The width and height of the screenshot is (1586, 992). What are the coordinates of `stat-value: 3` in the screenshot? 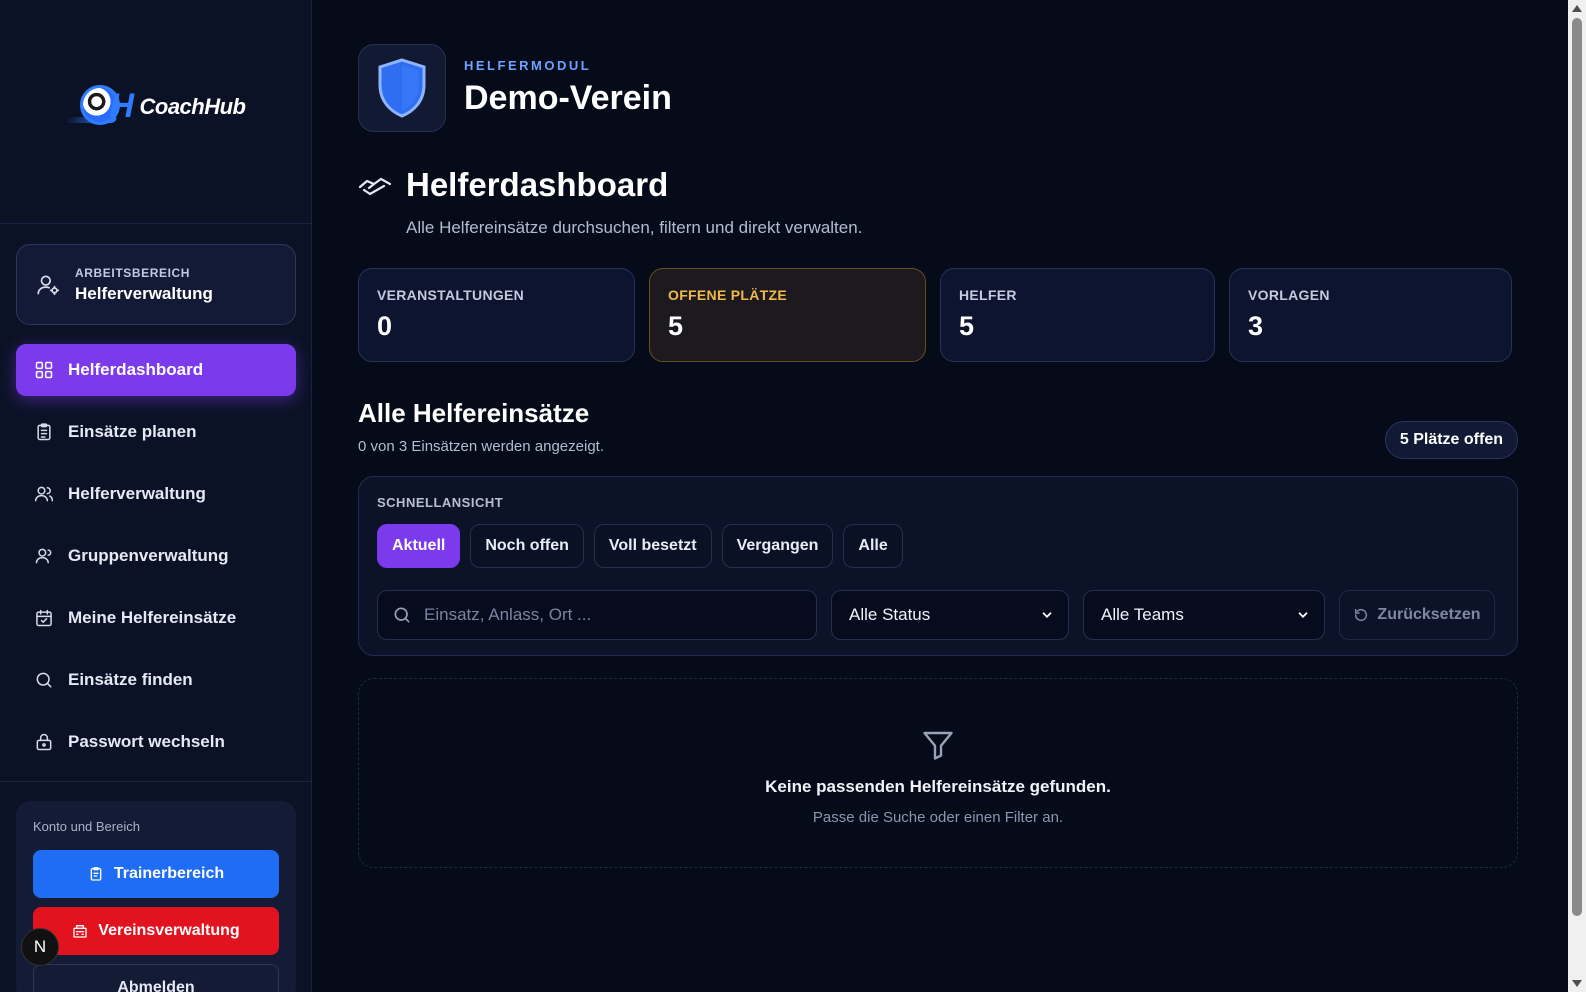 It's located at (1256, 326).